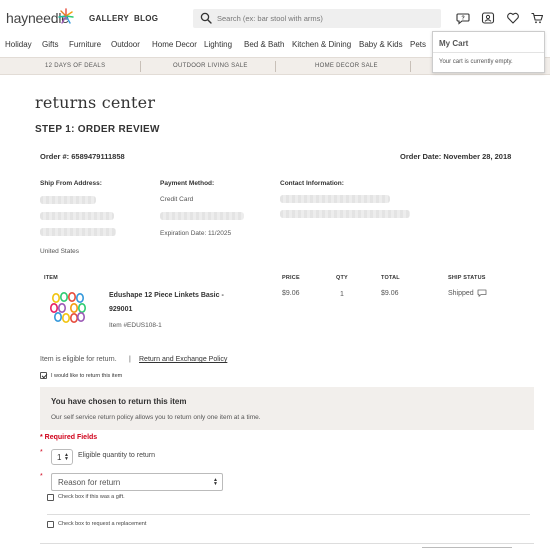  What do you see at coordinates (50, 44) in the screenshot?
I see `category-gifts: Gifts` at bounding box center [50, 44].